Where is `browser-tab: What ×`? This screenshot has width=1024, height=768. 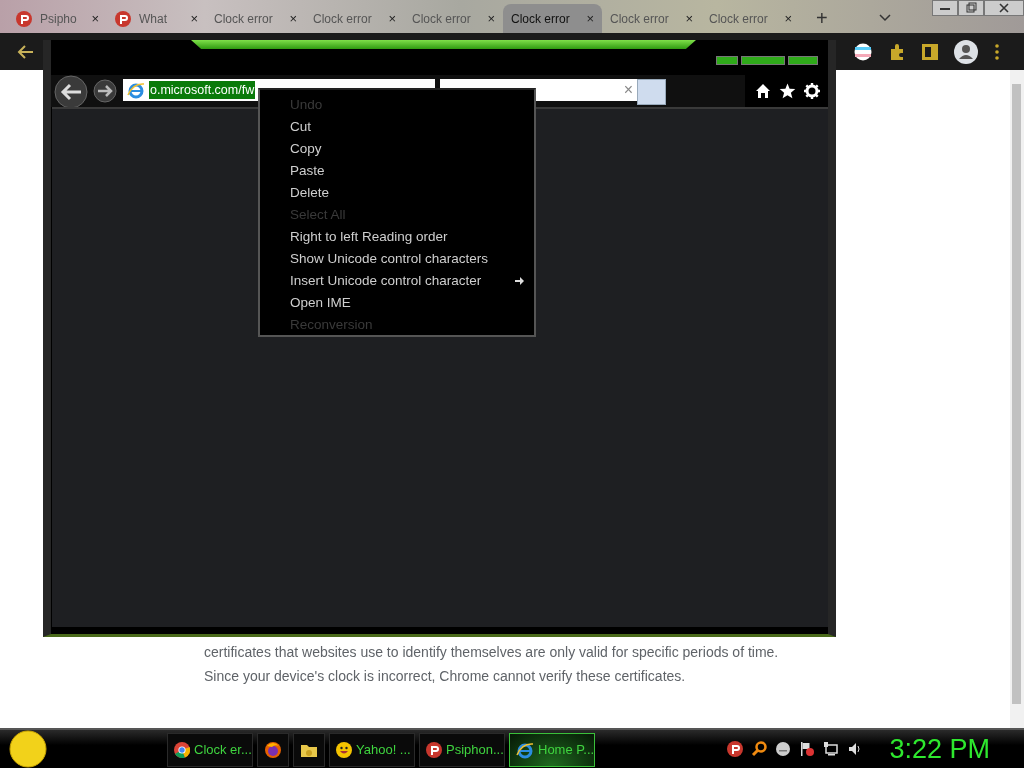
browser-tab: What × is located at coordinates (156, 18).